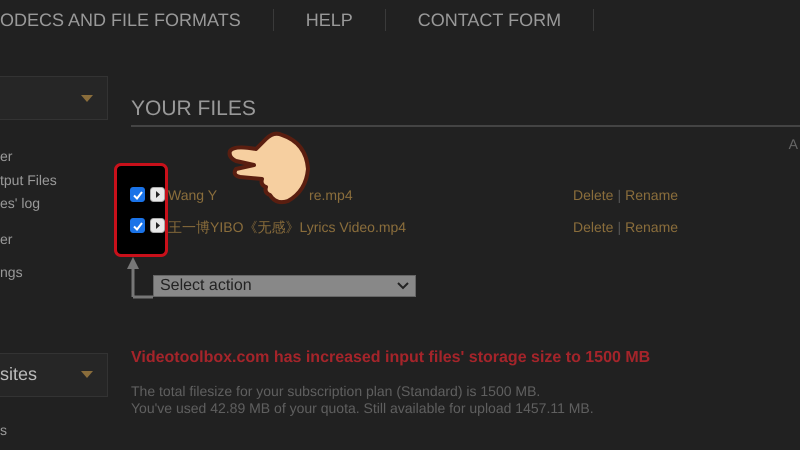 The width and height of the screenshot is (800, 450). What do you see at coordinates (287, 227) in the screenshot?
I see `file-name-link: 王一博YIBO《无感》Lyrics Video.mp4` at bounding box center [287, 227].